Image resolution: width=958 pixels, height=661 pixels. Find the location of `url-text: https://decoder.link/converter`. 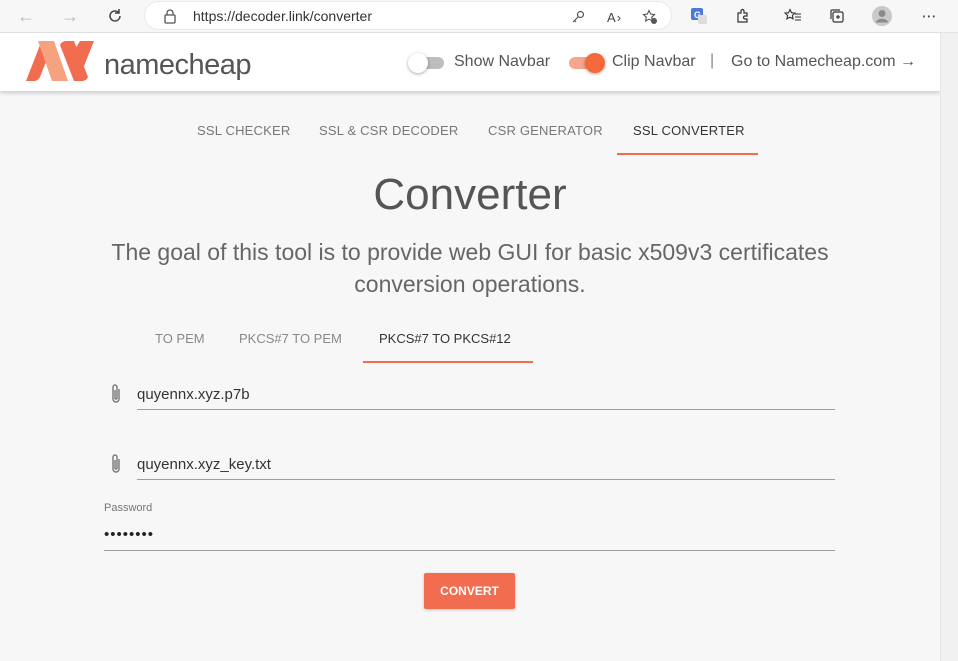

url-text: https://decoder.link/converter is located at coordinates (282, 16).